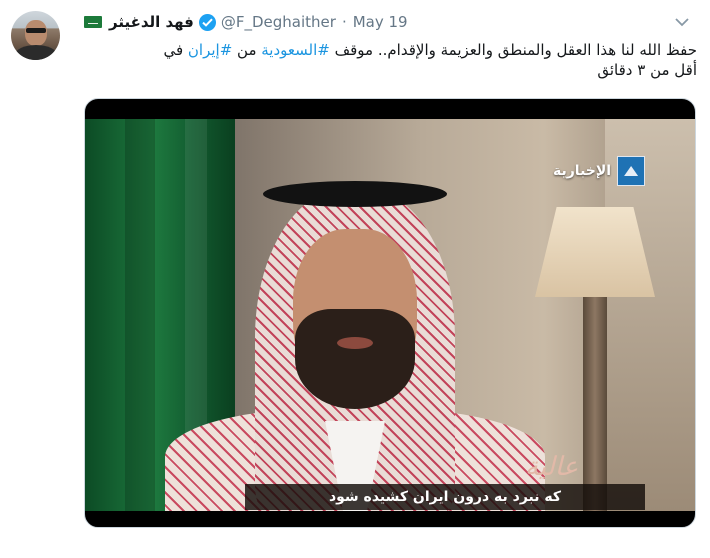 The width and height of the screenshot is (710, 558). What do you see at coordinates (175, 50) in the screenshot?
I see `tweet-text-segment: في` at bounding box center [175, 50].